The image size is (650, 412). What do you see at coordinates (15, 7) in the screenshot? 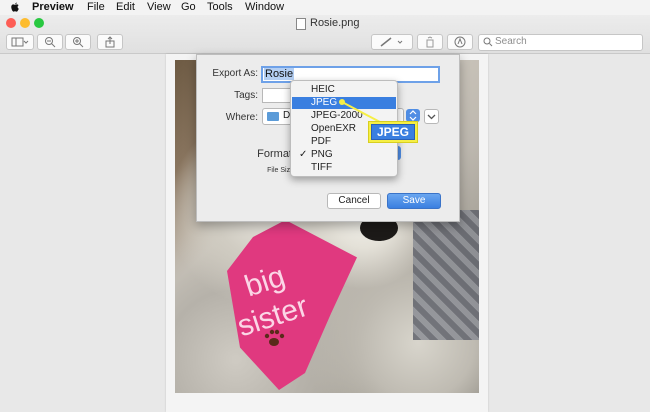
I see `apple-logo-icon` at bounding box center [15, 7].